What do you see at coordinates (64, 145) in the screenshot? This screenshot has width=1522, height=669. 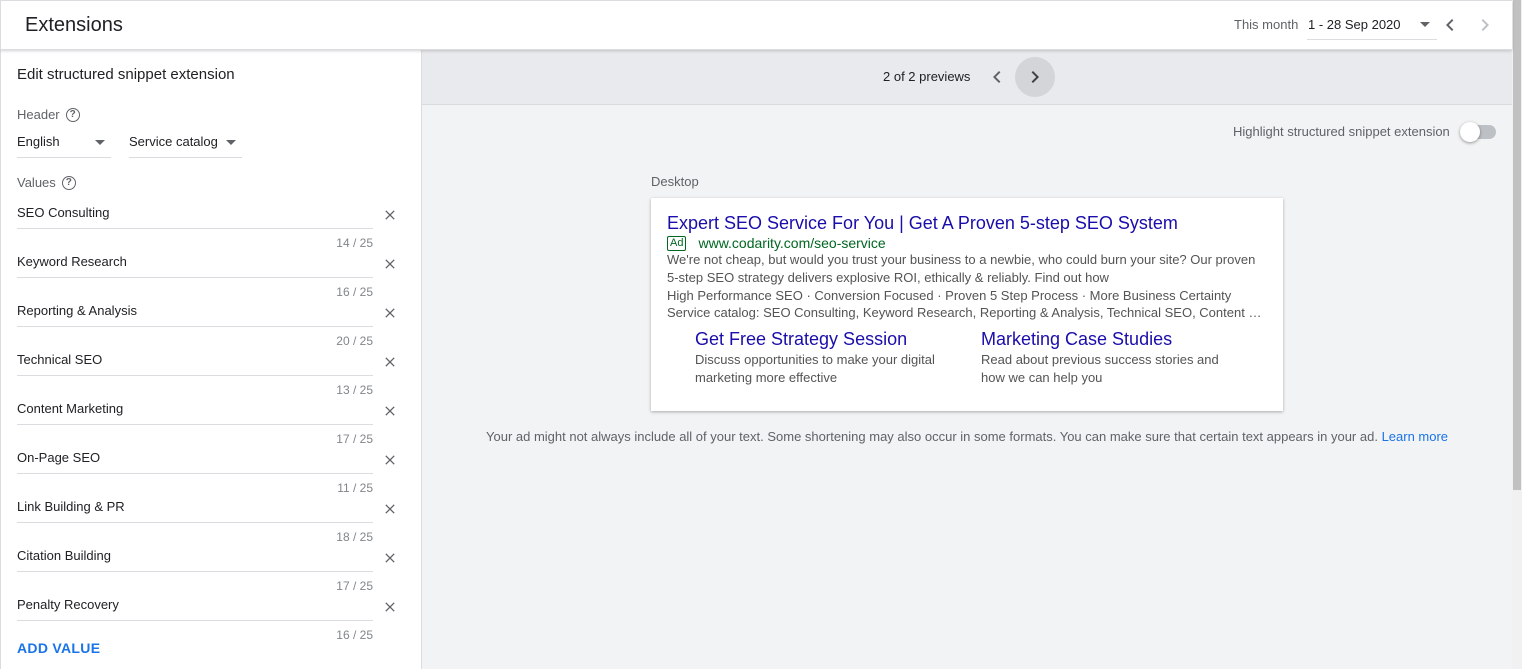 I see `language-dropdown: English` at bounding box center [64, 145].